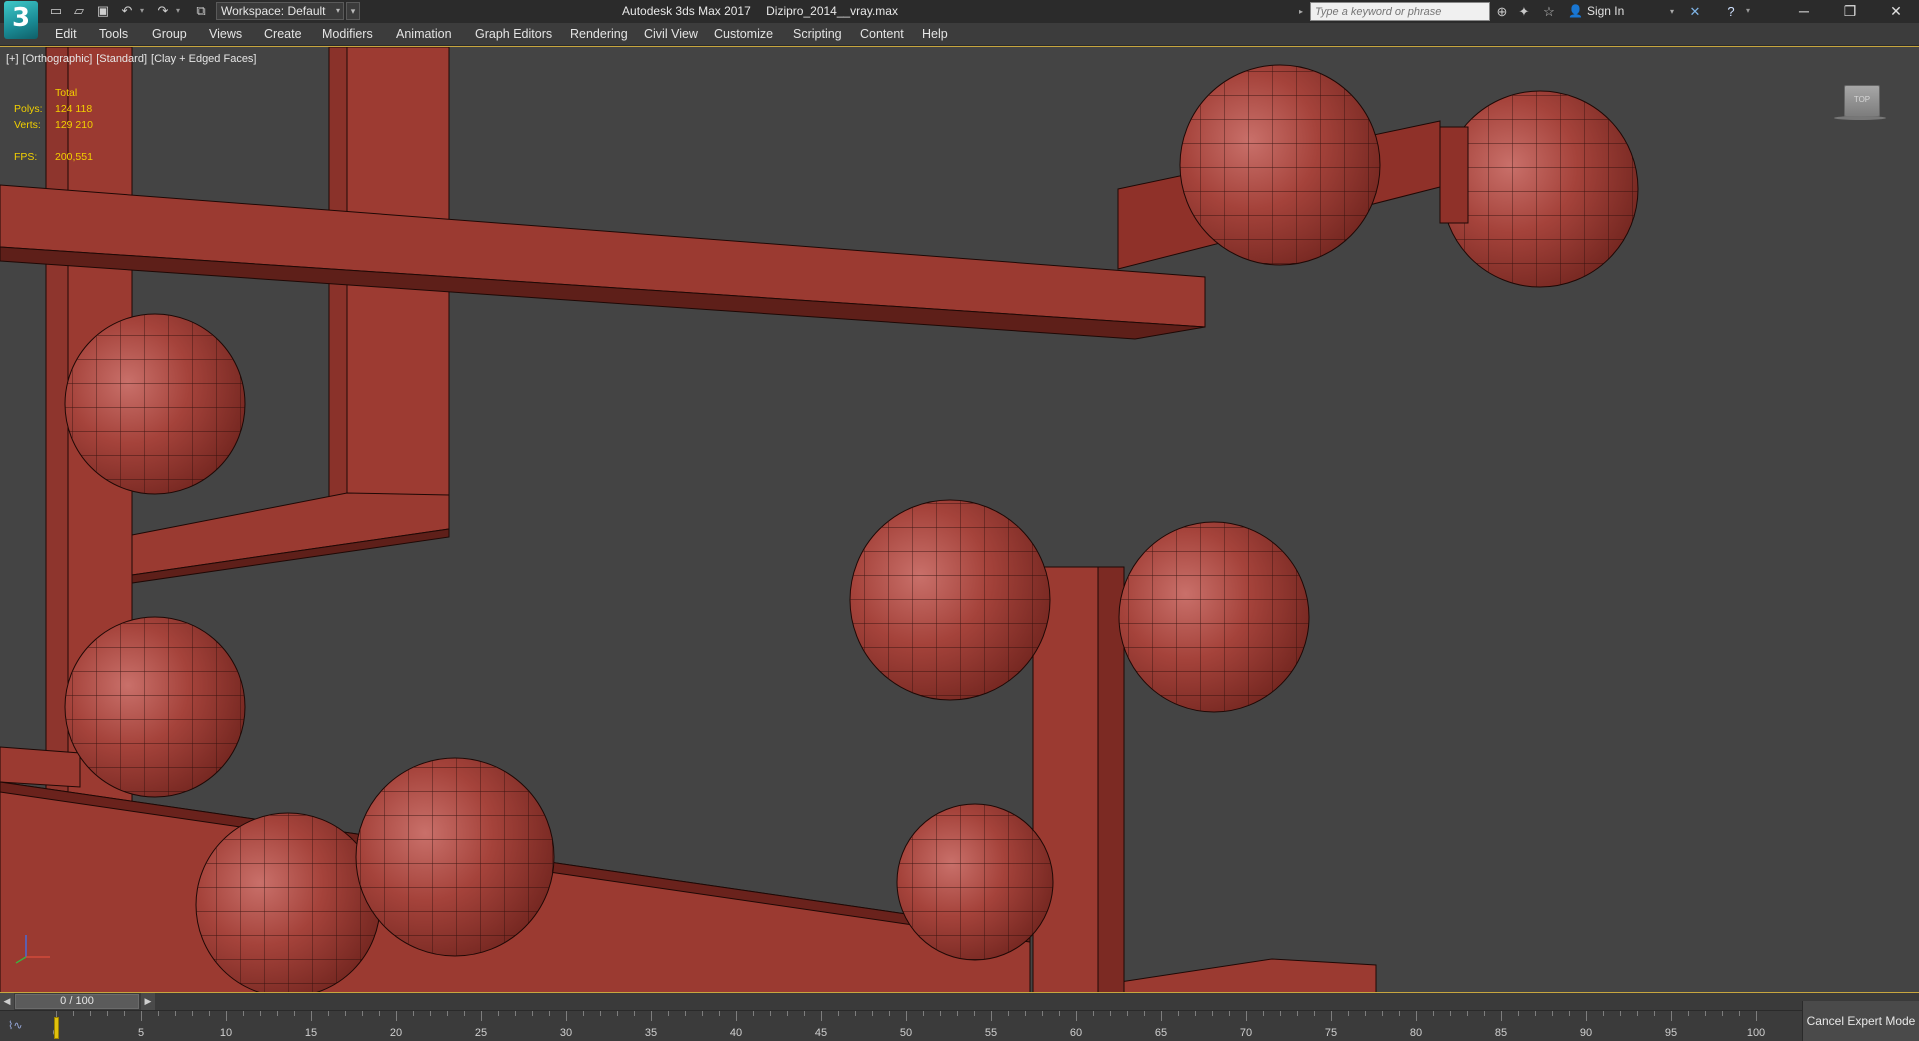  What do you see at coordinates (203, 59) in the screenshot?
I see `viewport-shading-menu: [Clay + Edged Faces]` at bounding box center [203, 59].